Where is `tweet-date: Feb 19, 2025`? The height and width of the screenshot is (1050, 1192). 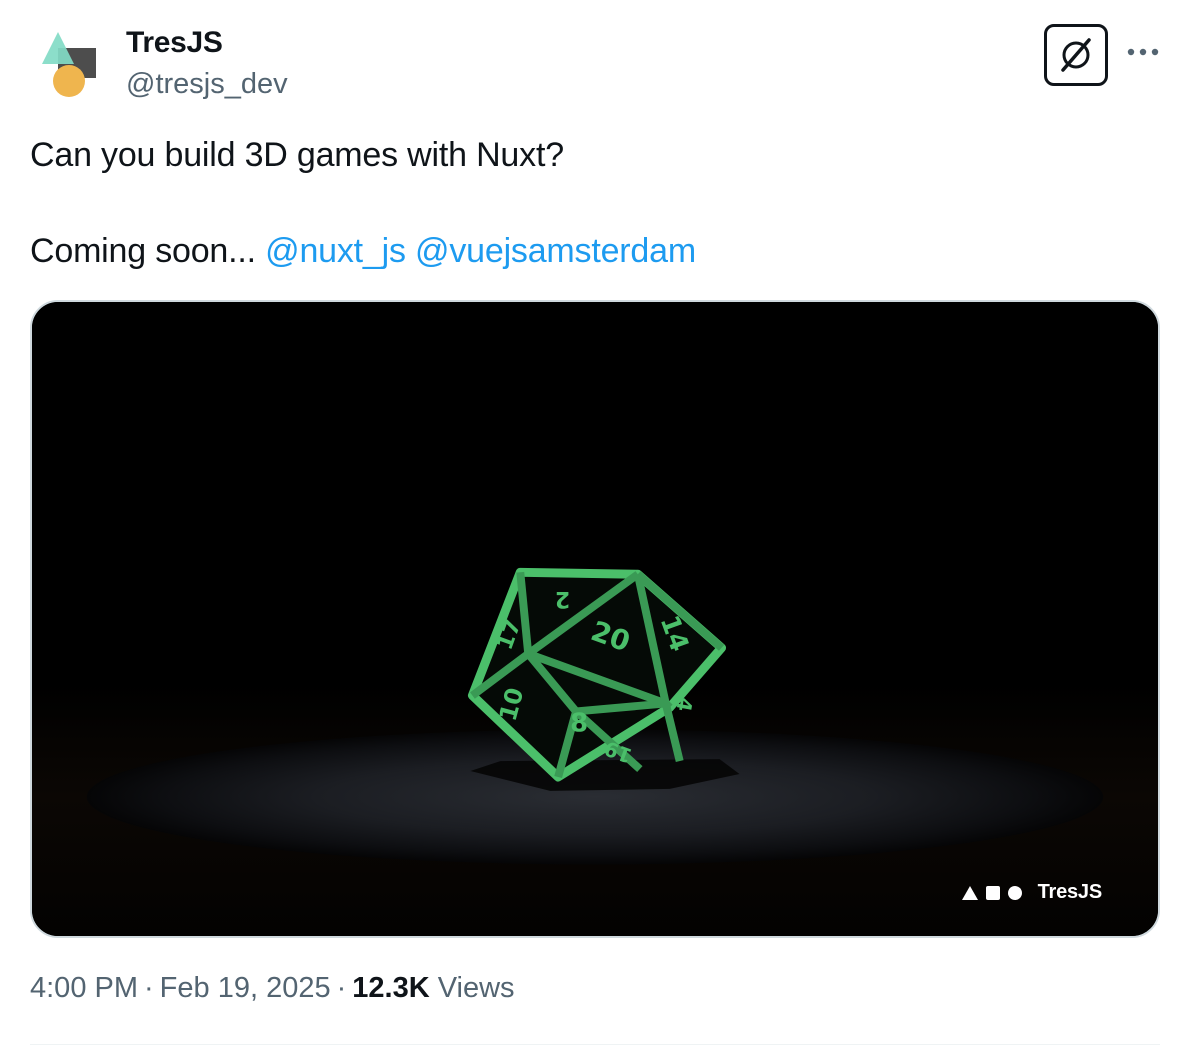
tweet-date: Feb 19, 2025 is located at coordinates (245, 988).